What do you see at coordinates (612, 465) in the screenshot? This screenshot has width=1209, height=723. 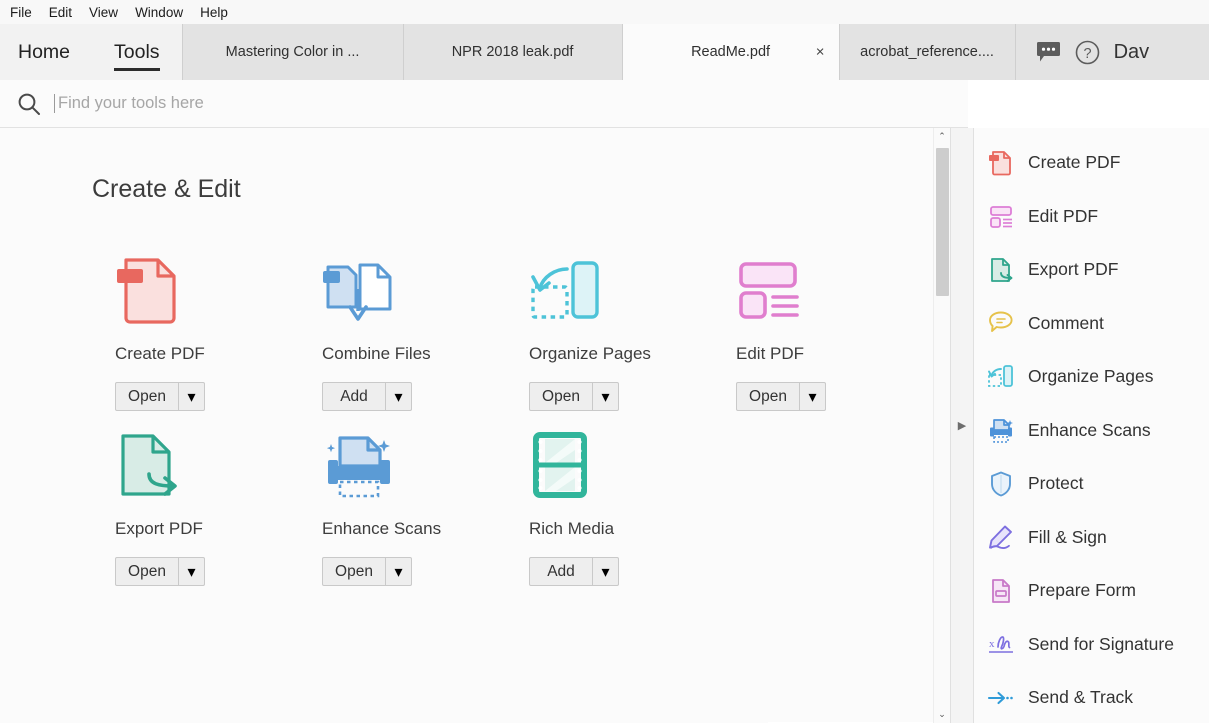 I see `rich-media-icon` at bounding box center [612, 465].